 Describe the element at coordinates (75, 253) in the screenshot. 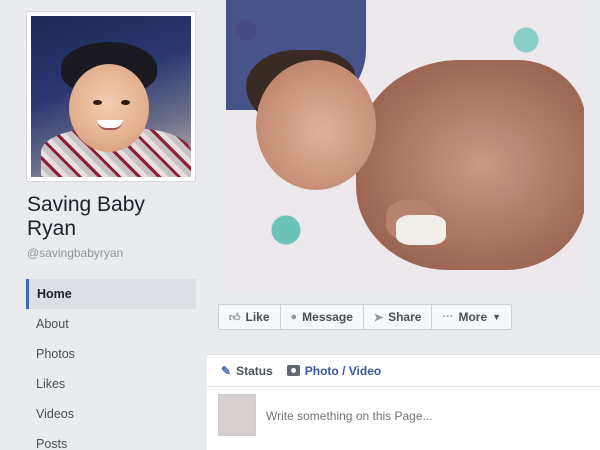

I see `page-handle: @savingbabyryan` at that location.